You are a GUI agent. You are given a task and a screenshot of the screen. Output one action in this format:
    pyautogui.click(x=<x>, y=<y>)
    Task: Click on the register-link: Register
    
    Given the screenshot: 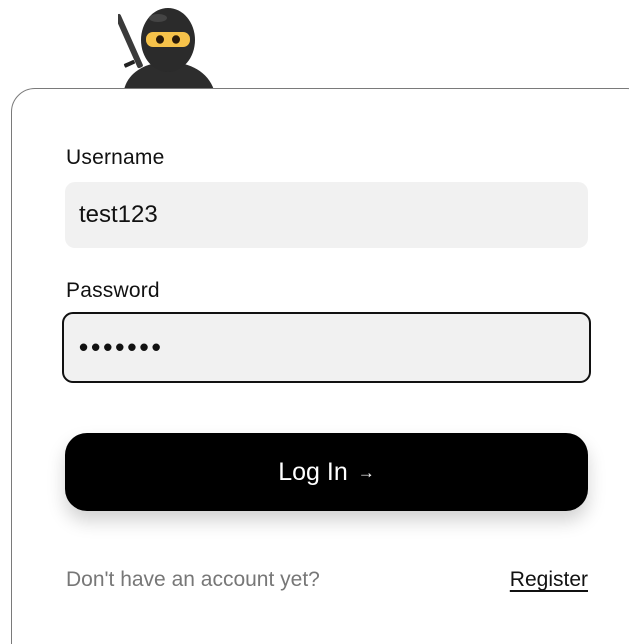 What is the action you would take?
    pyautogui.click(x=549, y=580)
    